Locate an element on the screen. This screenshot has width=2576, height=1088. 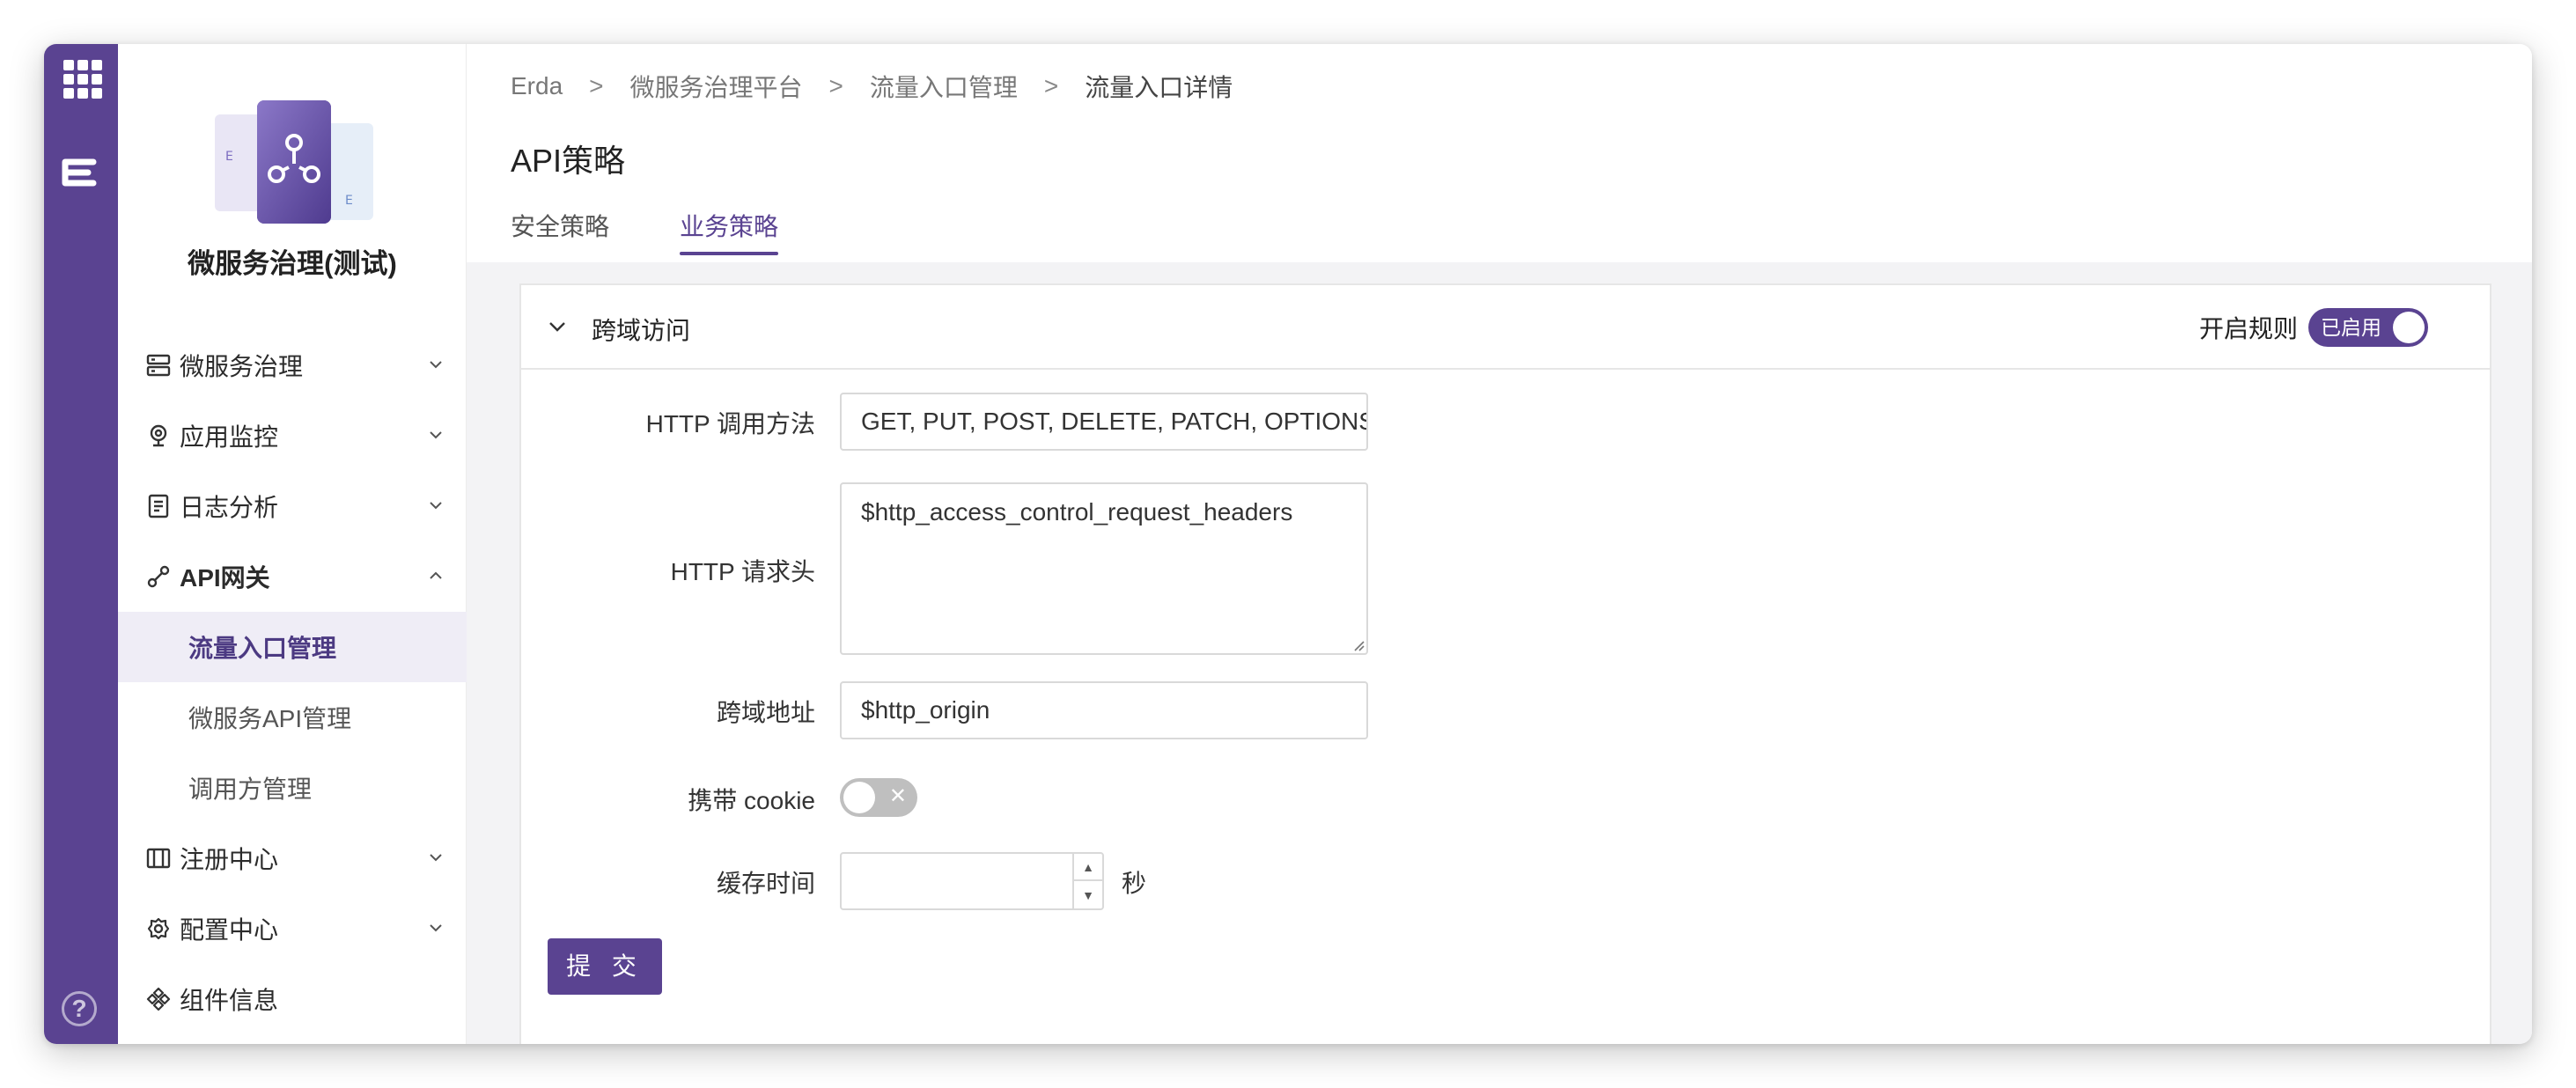
sidebar-subitem-consumer: 调用方管理 is located at coordinates (293, 788).